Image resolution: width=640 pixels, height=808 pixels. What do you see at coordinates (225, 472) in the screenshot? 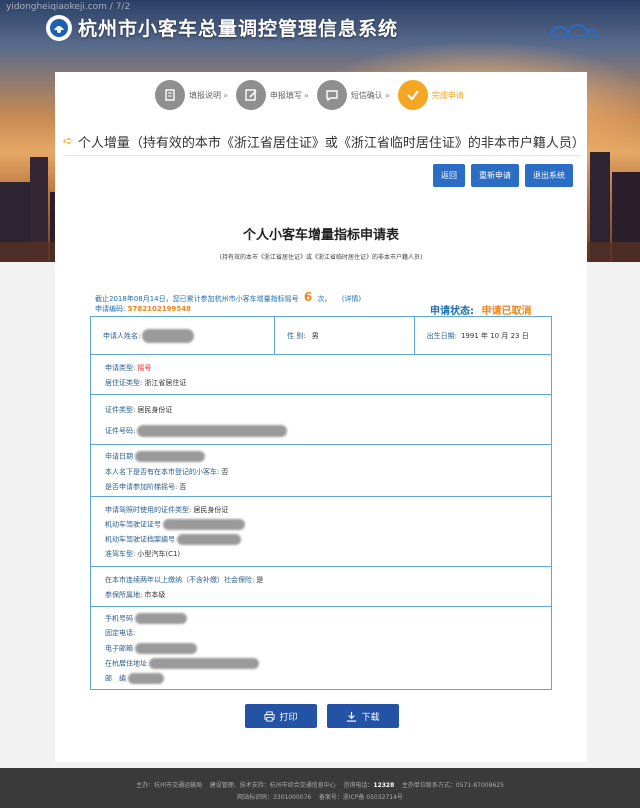
I see `has-car-value: 否` at bounding box center [225, 472].